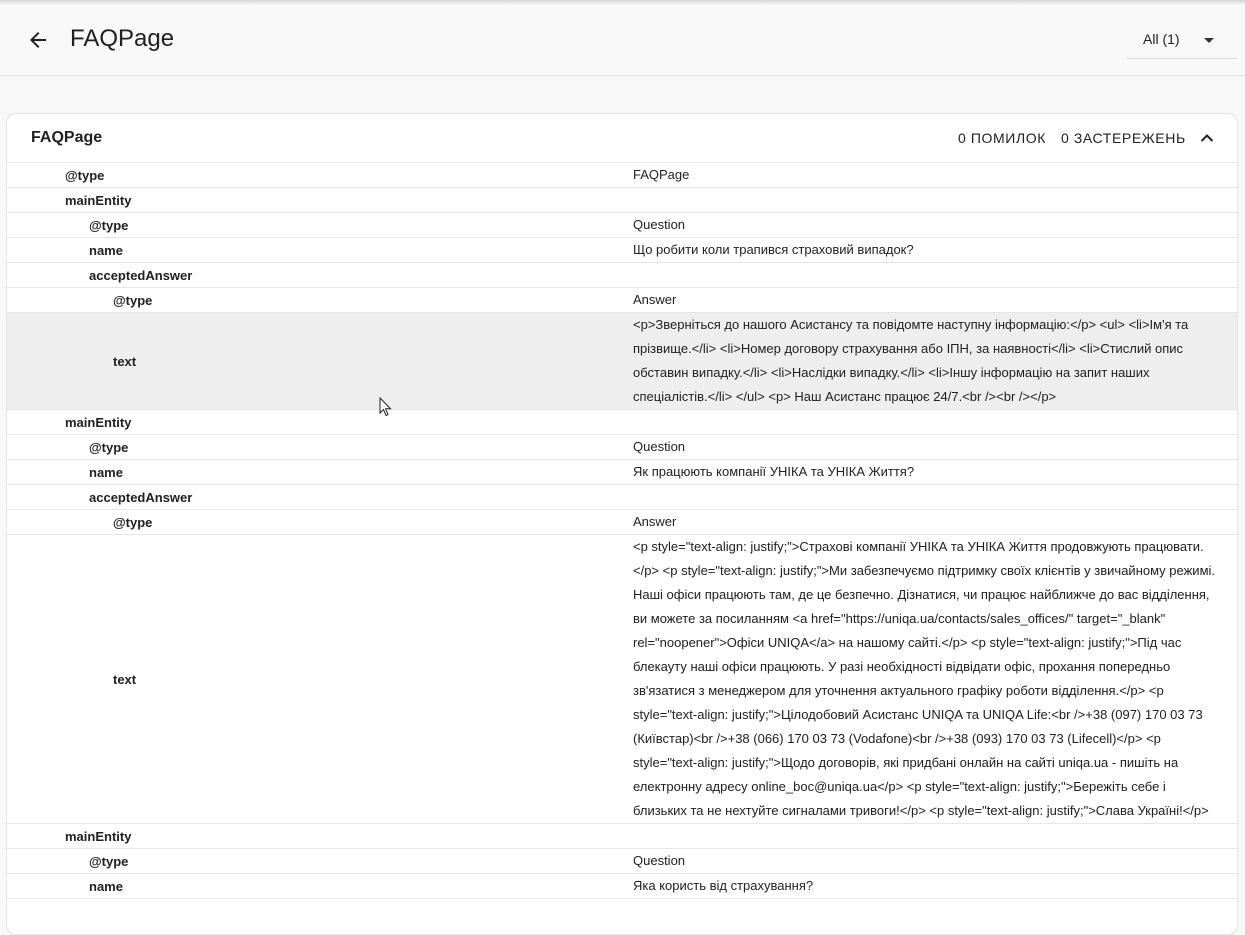  What do you see at coordinates (1209, 40) in the screenshot?
I see `caret-down-icon` at bounding box center [1209, 40].